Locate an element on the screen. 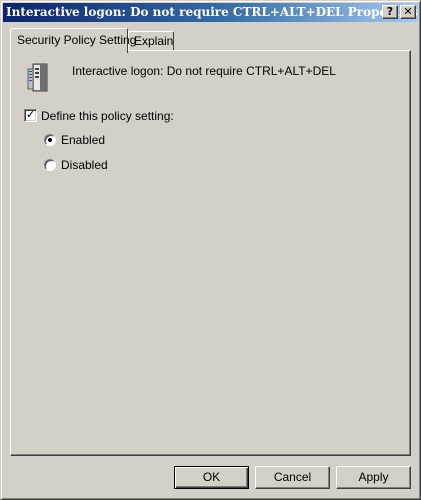 This screenshot has width=421, height=500. enabled-label: Enabled is located at coordinates (83, 140).